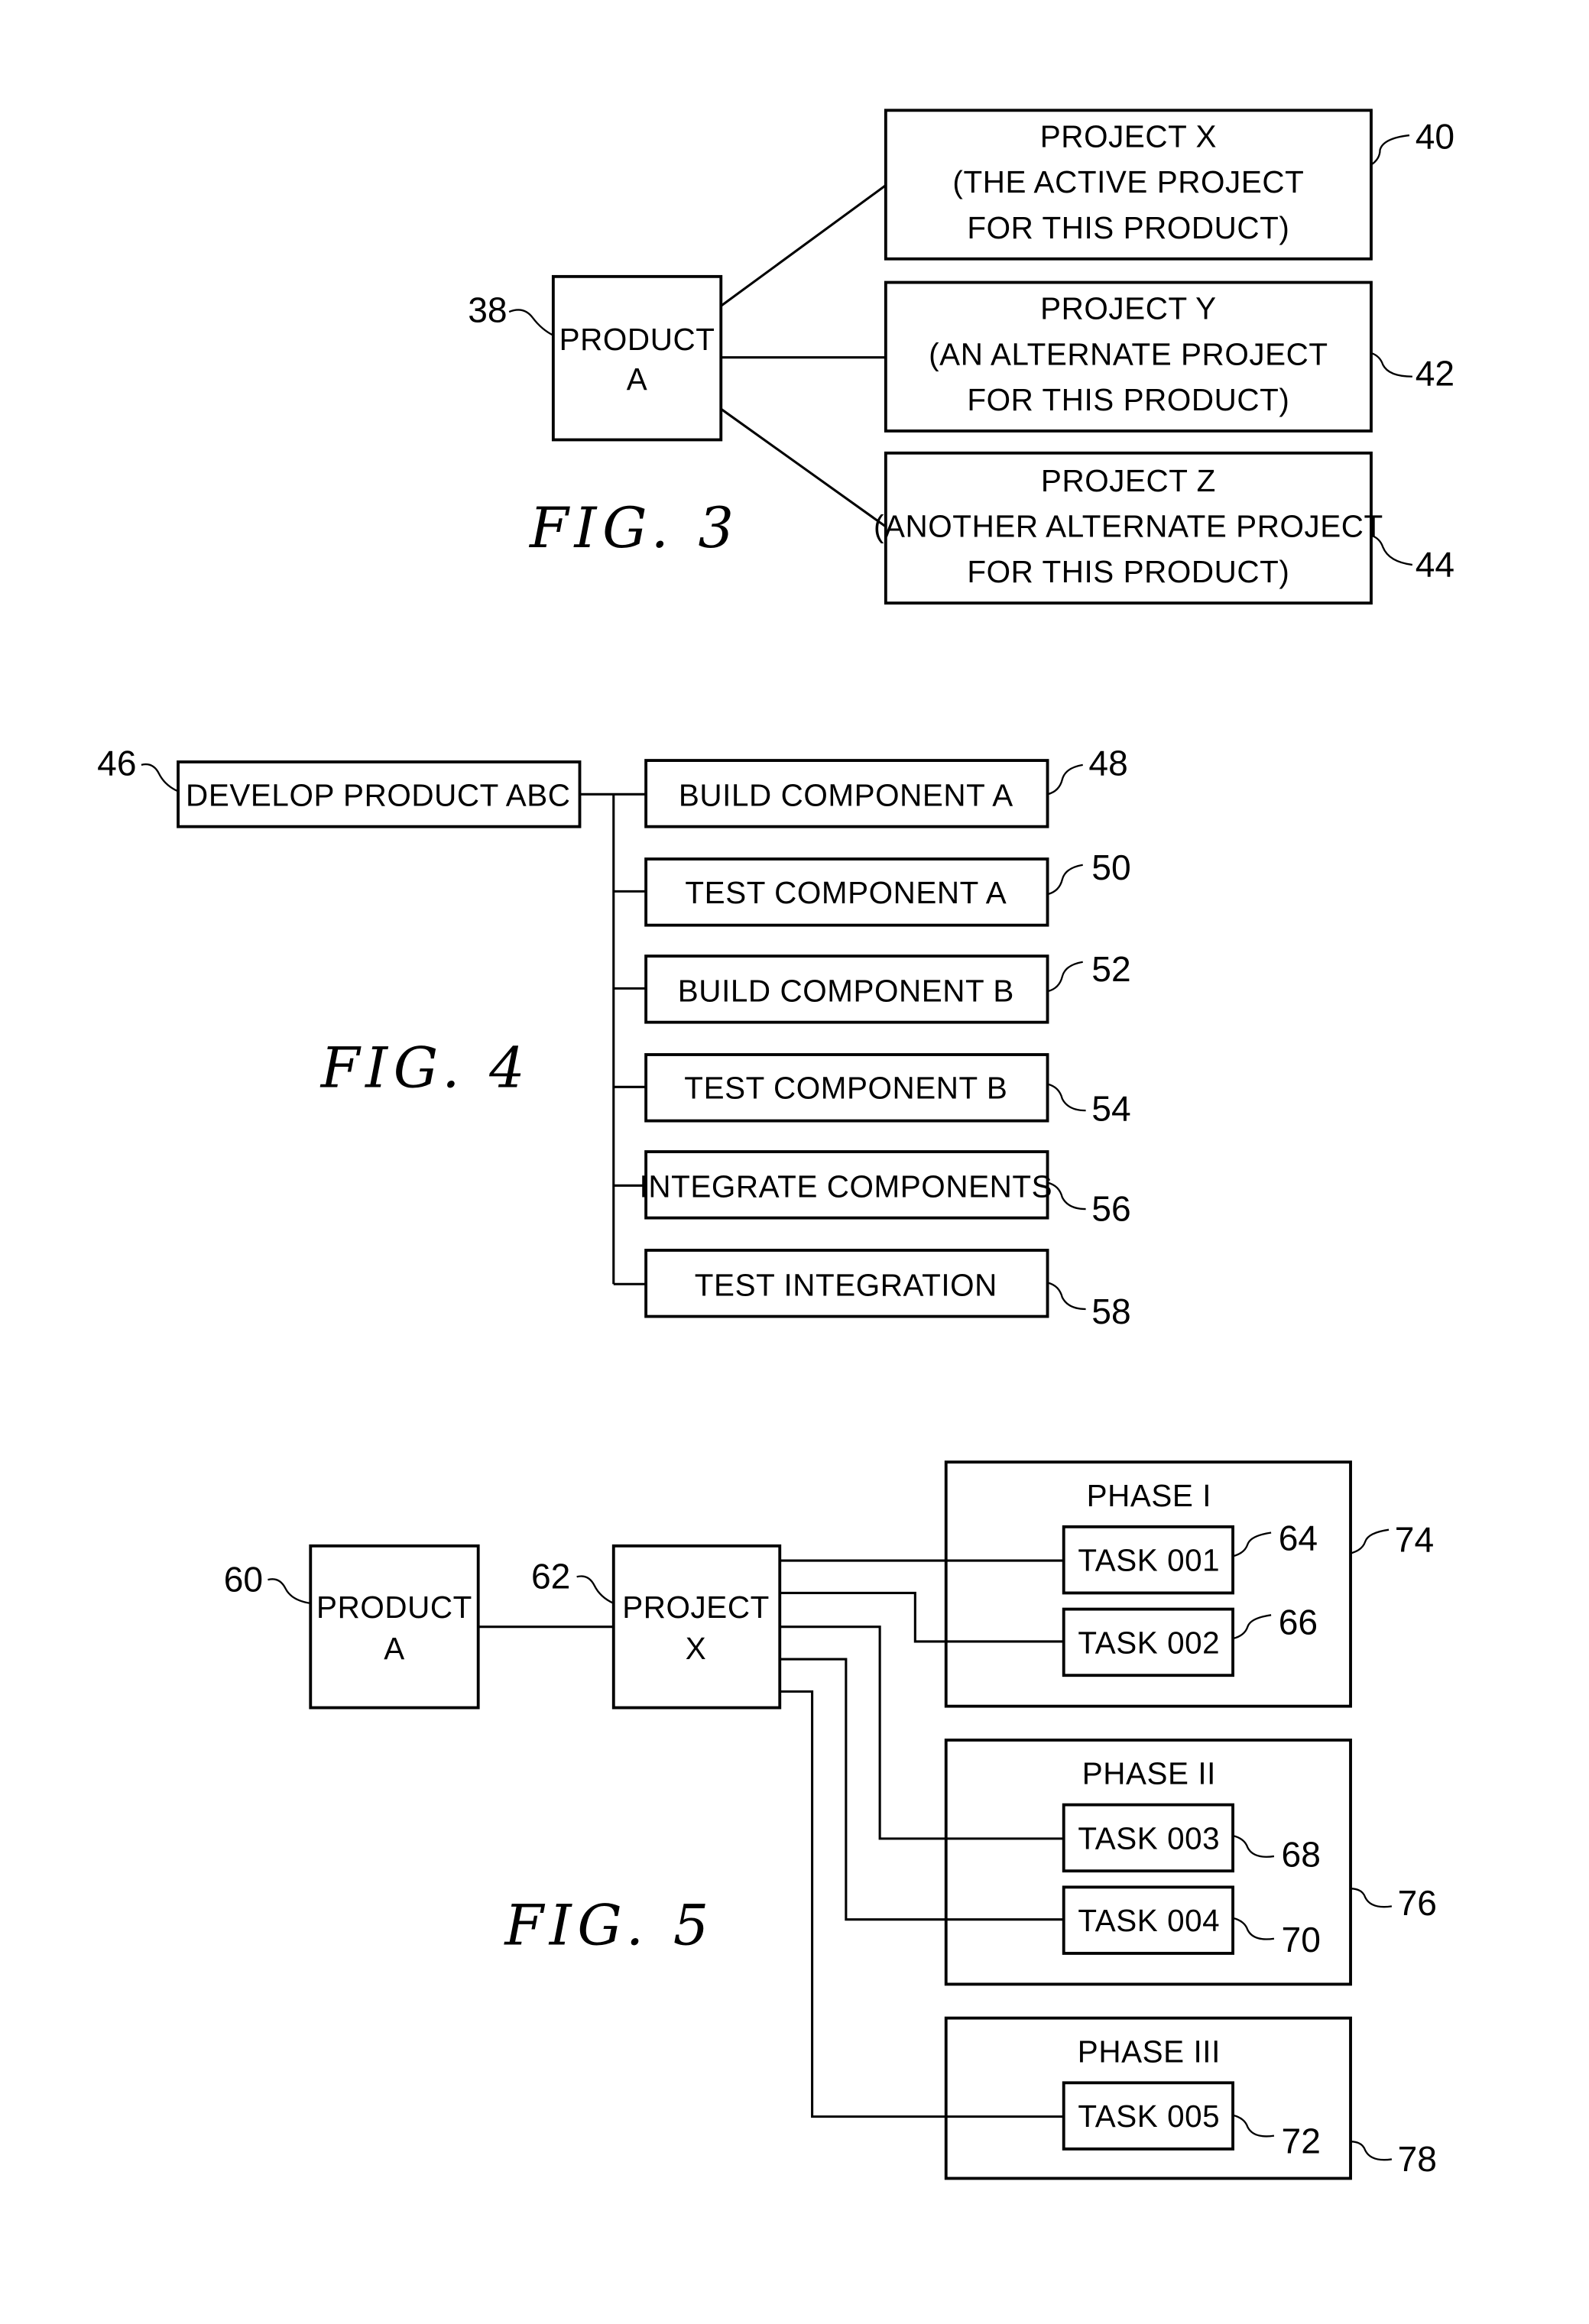 This screenshot has height=2324, width=1589. What do you see at coordinates (1110, 1109) in the screenshot?
I see `ref-numeral-54: 54` at bounding box center [1110, 1109].